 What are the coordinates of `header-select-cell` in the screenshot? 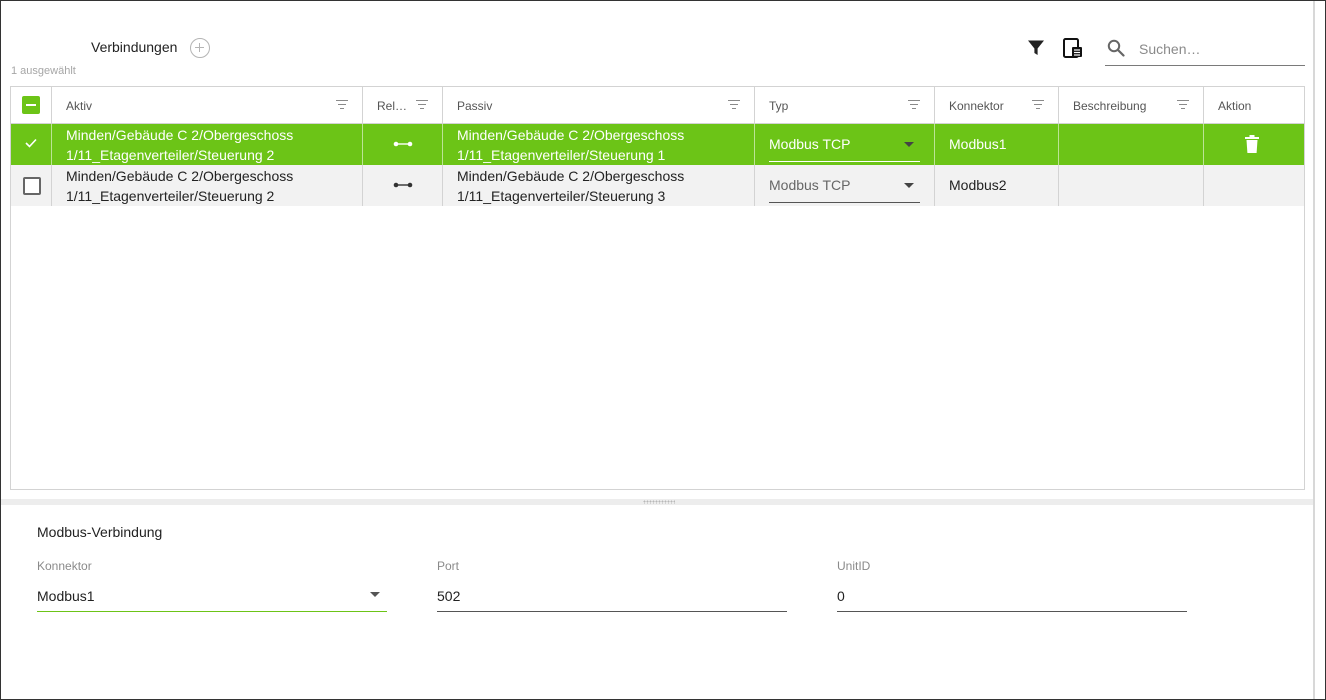 It's located at (31, 105).